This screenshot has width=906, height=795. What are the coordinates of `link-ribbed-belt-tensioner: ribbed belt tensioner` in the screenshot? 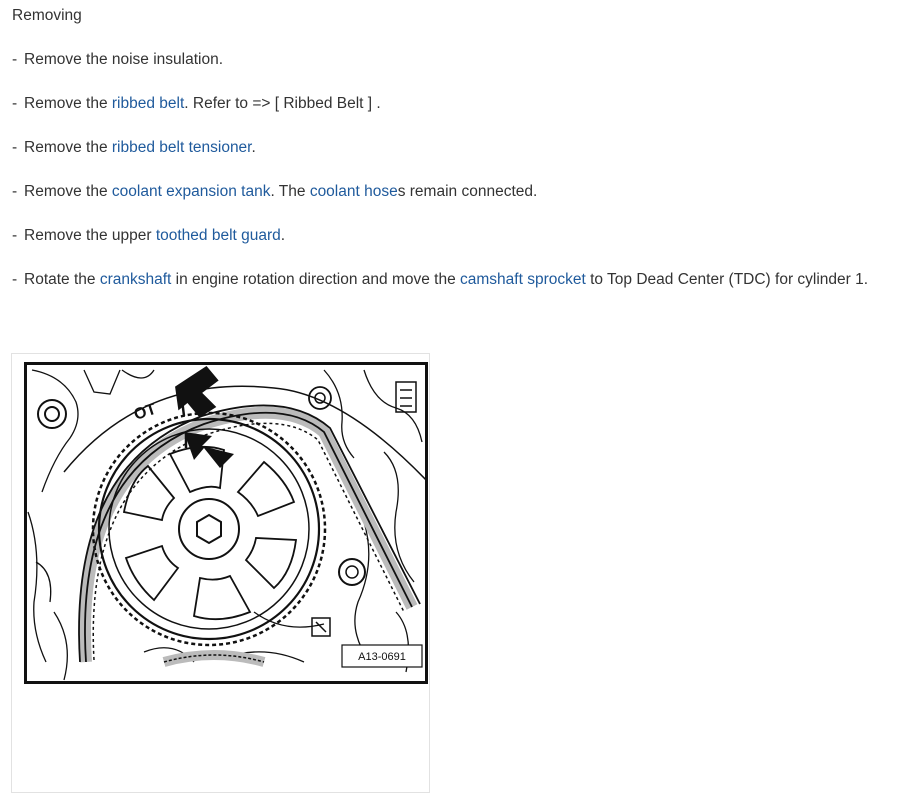 It's located at (182, 147).